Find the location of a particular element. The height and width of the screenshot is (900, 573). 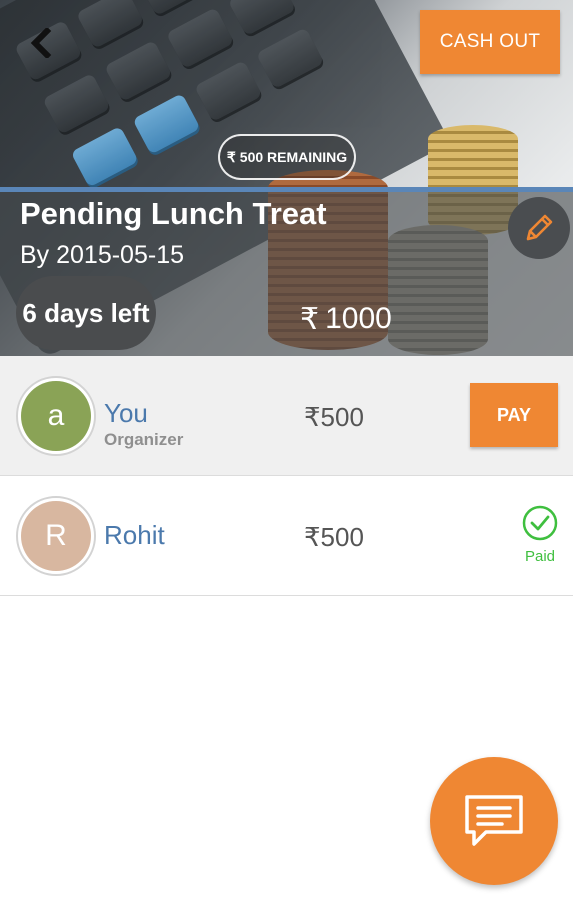

avatar: R is located at coordinates (56, 536).